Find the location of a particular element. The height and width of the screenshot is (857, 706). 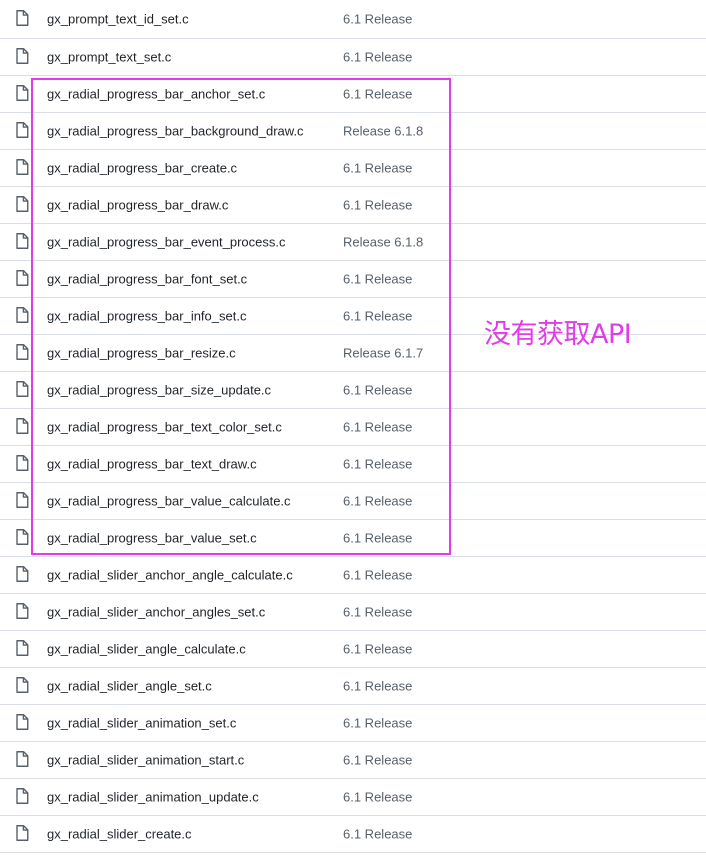

file-name-link: gx_radial_slider_create.c is located at coordinates (119, 834).